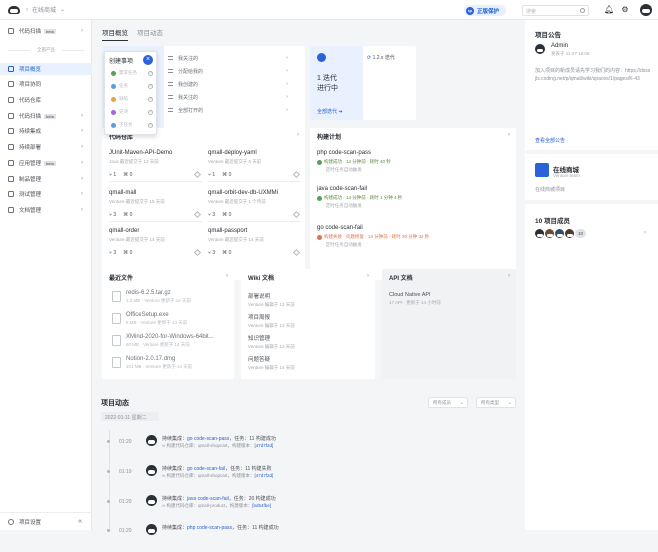 The height and width of the screenshot is (552, 658). Describe the element at coordinates (228, 110) in the screenshot. I see `todo-row: 全部打开的 ›` at that location.